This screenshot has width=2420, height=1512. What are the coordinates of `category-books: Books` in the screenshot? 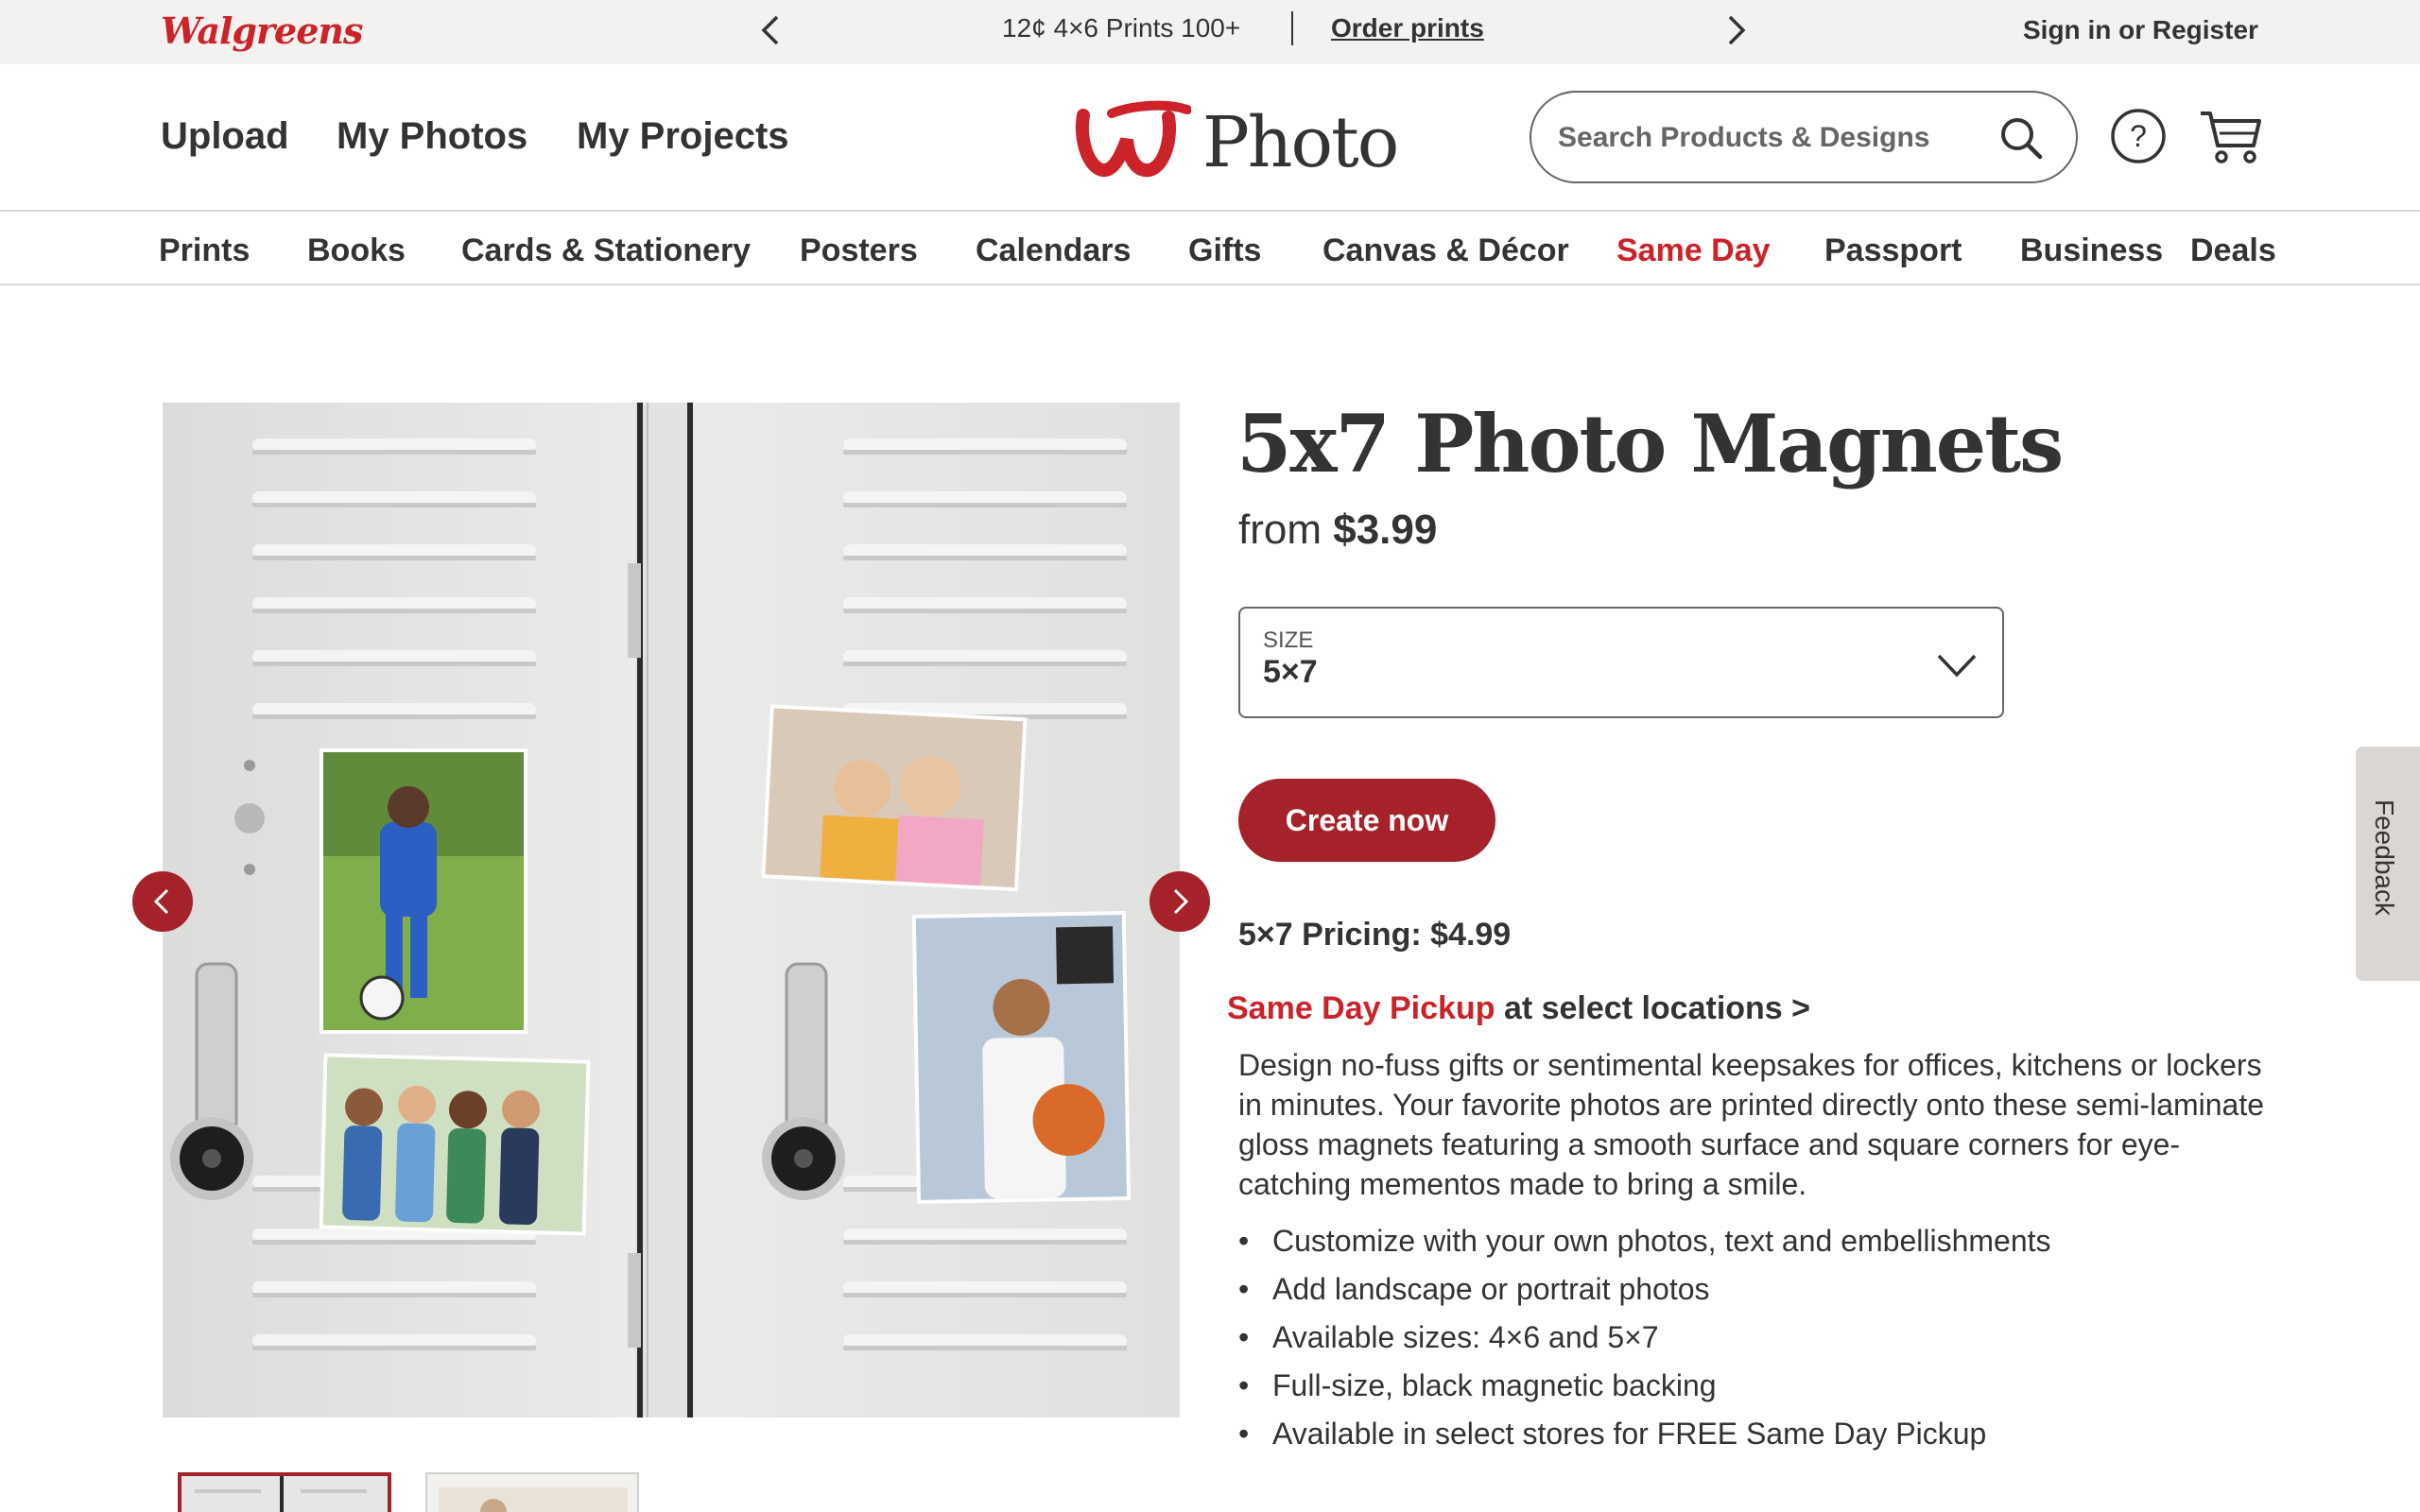 It's located at (357, 250).